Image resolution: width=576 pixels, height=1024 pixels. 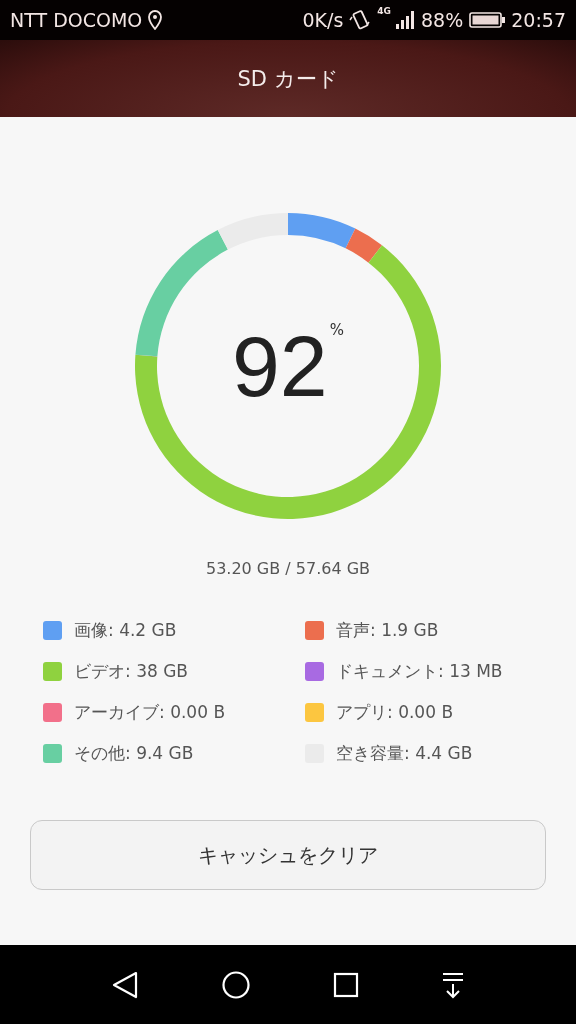 What do you see at coordinates (395, 712) in the screenshot?
I see `legend-label: アプリ: 0.00 B` at bounding box center [395, 712].